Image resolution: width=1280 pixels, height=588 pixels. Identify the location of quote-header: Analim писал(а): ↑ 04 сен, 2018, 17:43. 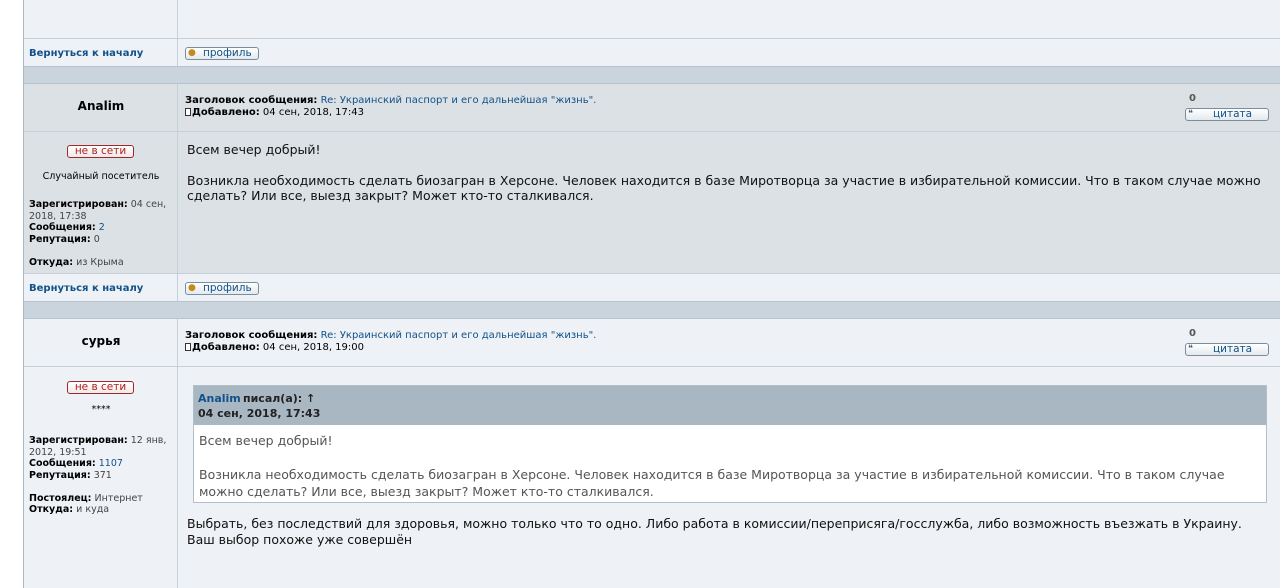
(730, 405).